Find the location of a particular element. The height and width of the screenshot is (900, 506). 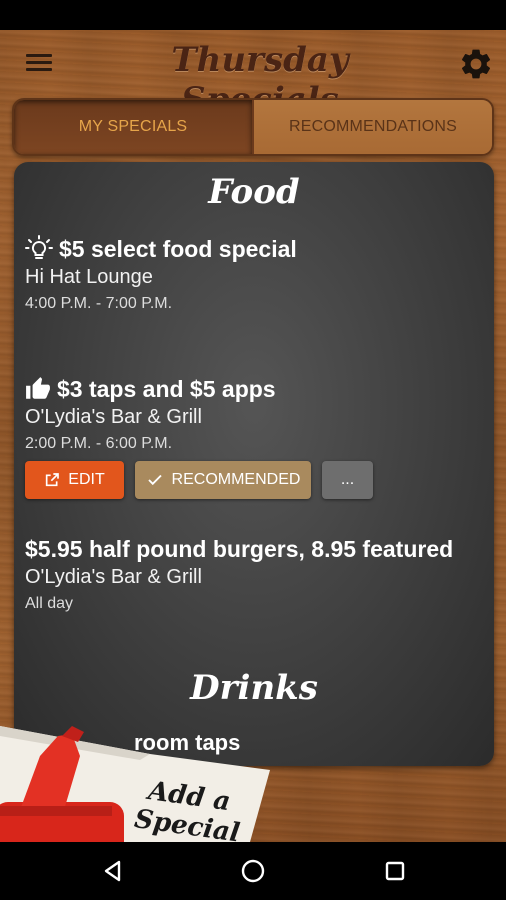

gear-icon is located at coordinates (476, 64).